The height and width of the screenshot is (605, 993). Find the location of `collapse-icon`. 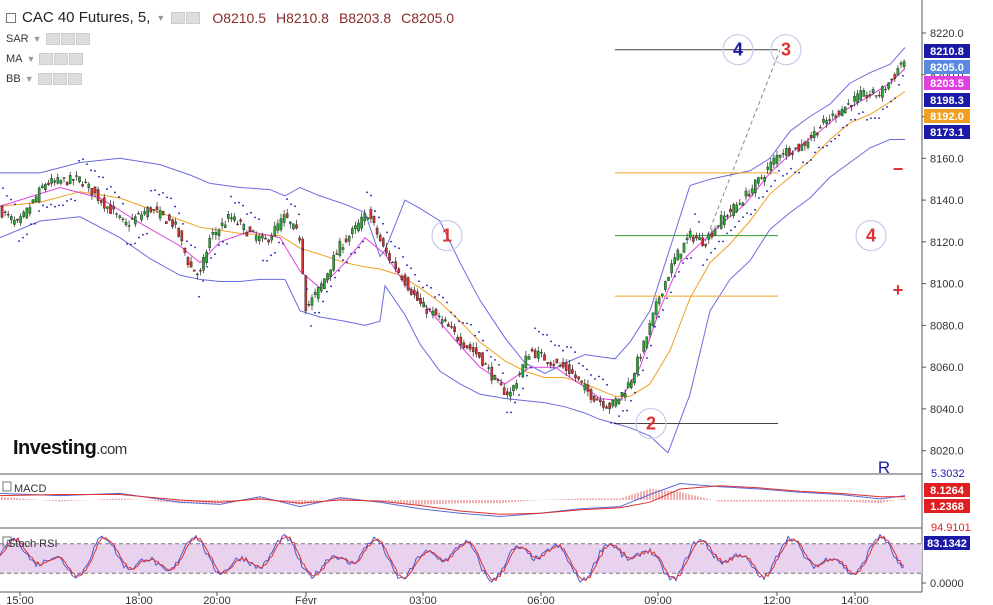

collapse-icon is located at coordinates (11, 17).